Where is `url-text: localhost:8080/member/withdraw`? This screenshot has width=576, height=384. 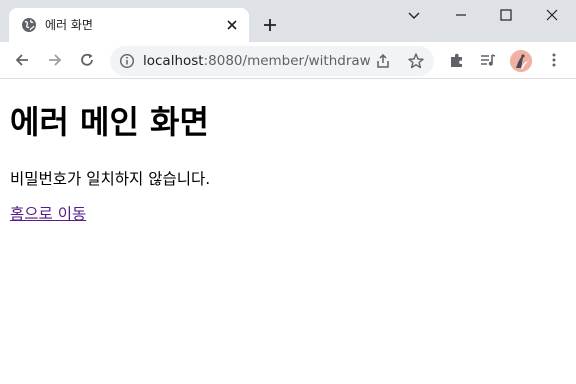 url-text: localhost:8080/member/withdraw is located at coordinates (257, 61).